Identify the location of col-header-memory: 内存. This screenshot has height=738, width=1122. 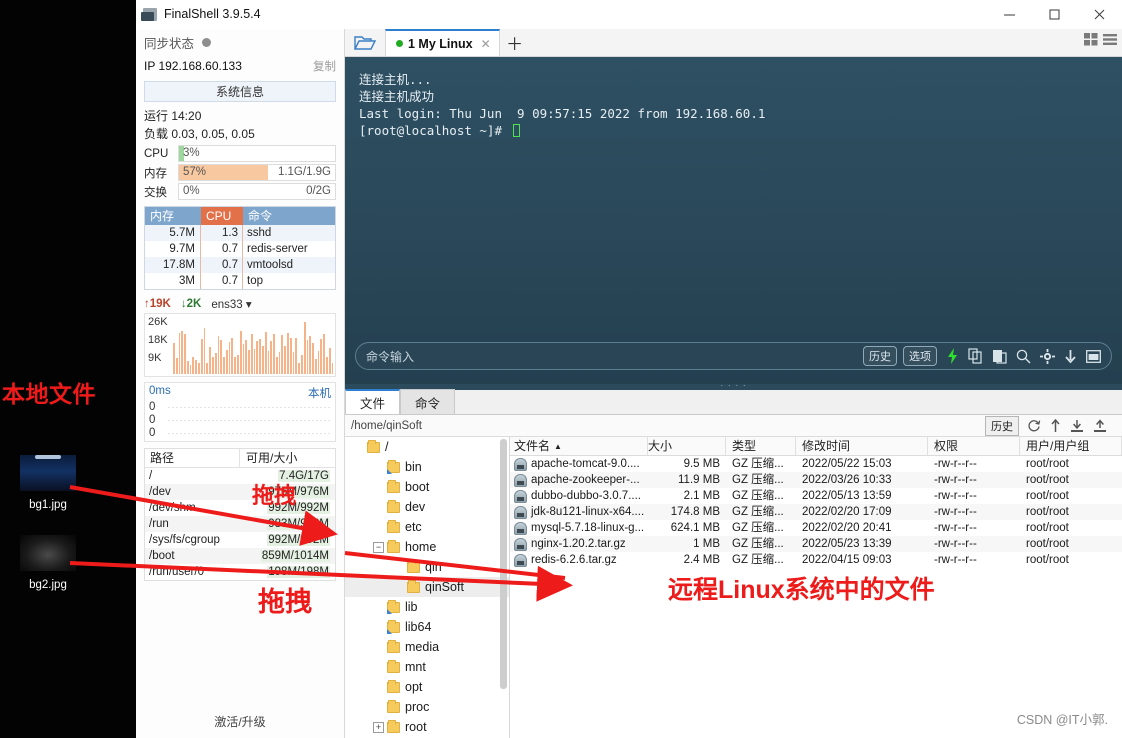
(173, 216).